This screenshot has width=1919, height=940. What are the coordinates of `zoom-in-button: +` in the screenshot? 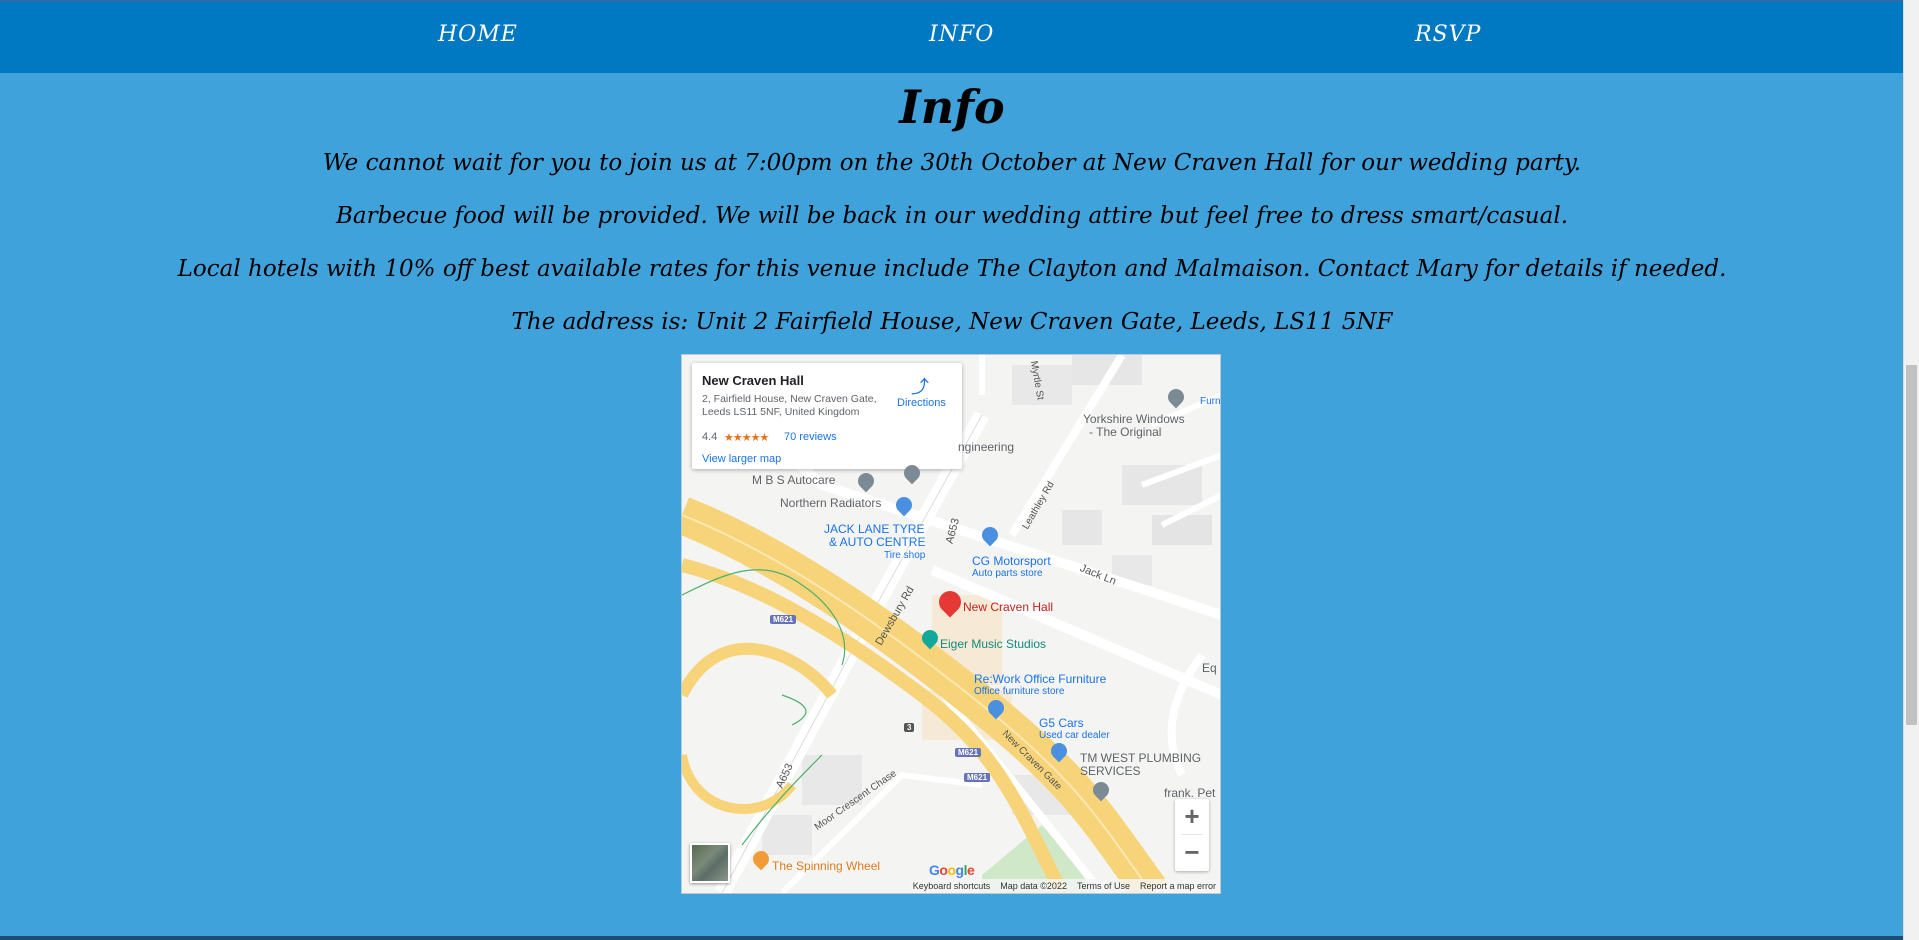 It's located at (1192, 816).